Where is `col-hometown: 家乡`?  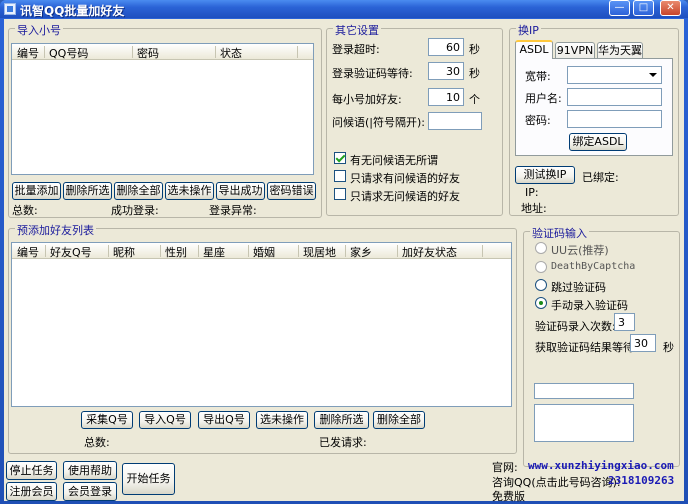
col-hometown: 家乡 is located at coordinates (361, 252).